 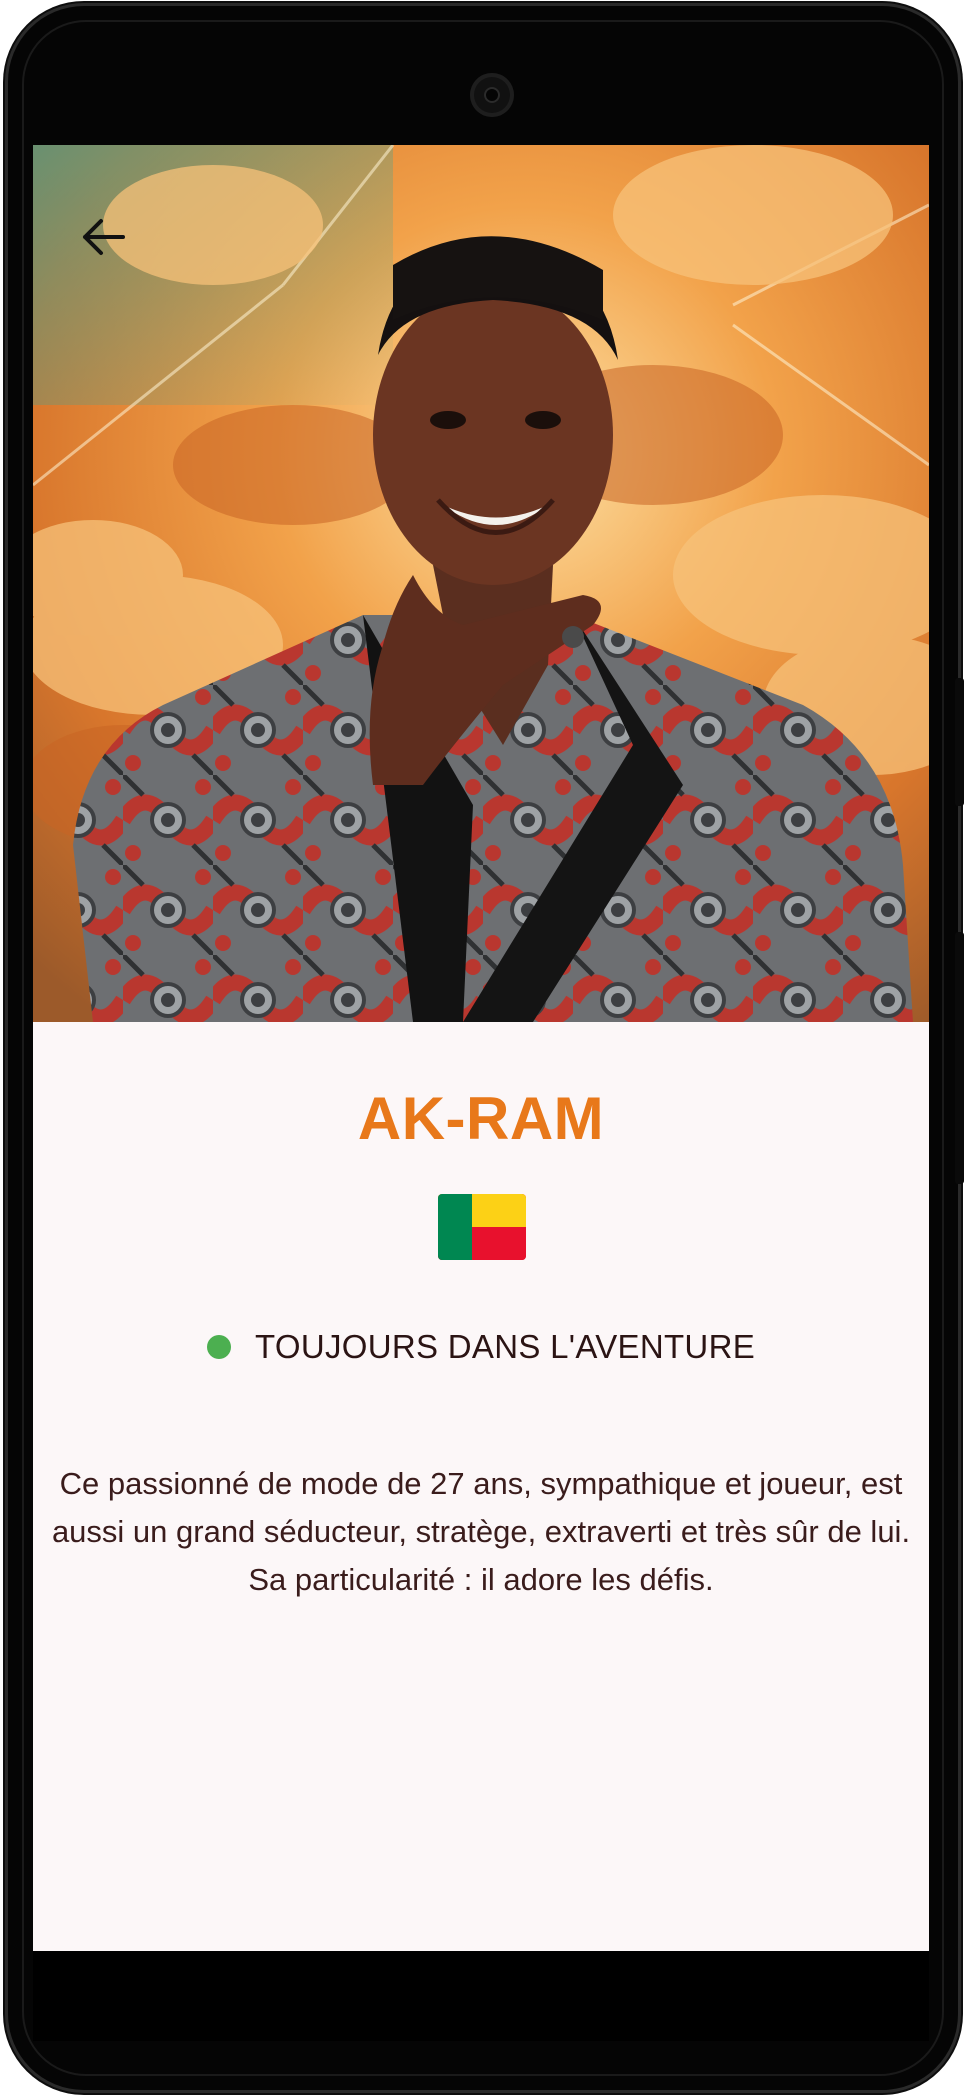 What do you see at coordinates (492, 95) in the screenshot?
I see `front-camera` at bounding box center [492, 95].